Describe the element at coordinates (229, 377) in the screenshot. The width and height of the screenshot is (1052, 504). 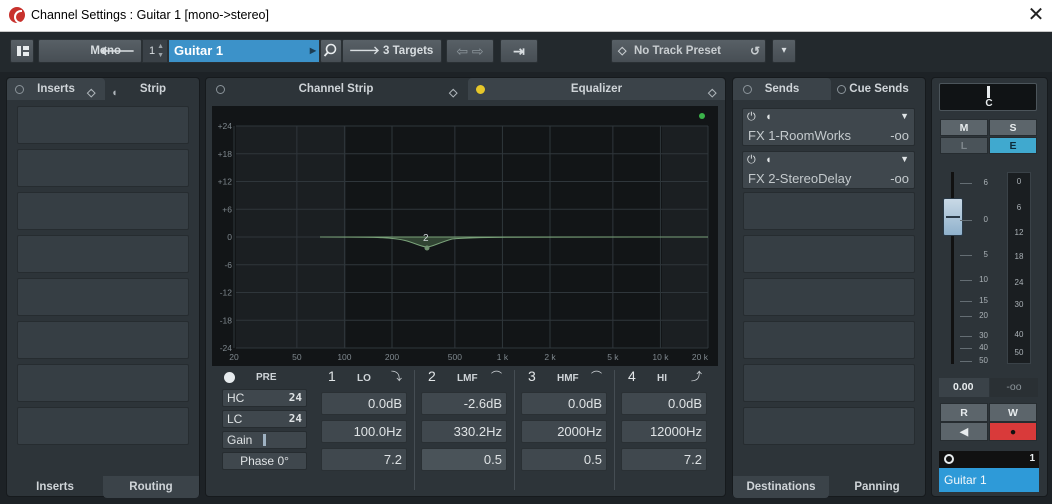
I see `pre-power-icon` at that location.